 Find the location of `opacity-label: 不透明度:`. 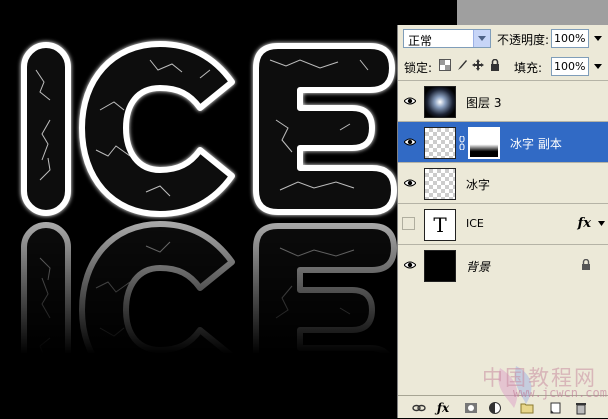

opacity-label: 不透明度: is located at coordinates (523, 40).